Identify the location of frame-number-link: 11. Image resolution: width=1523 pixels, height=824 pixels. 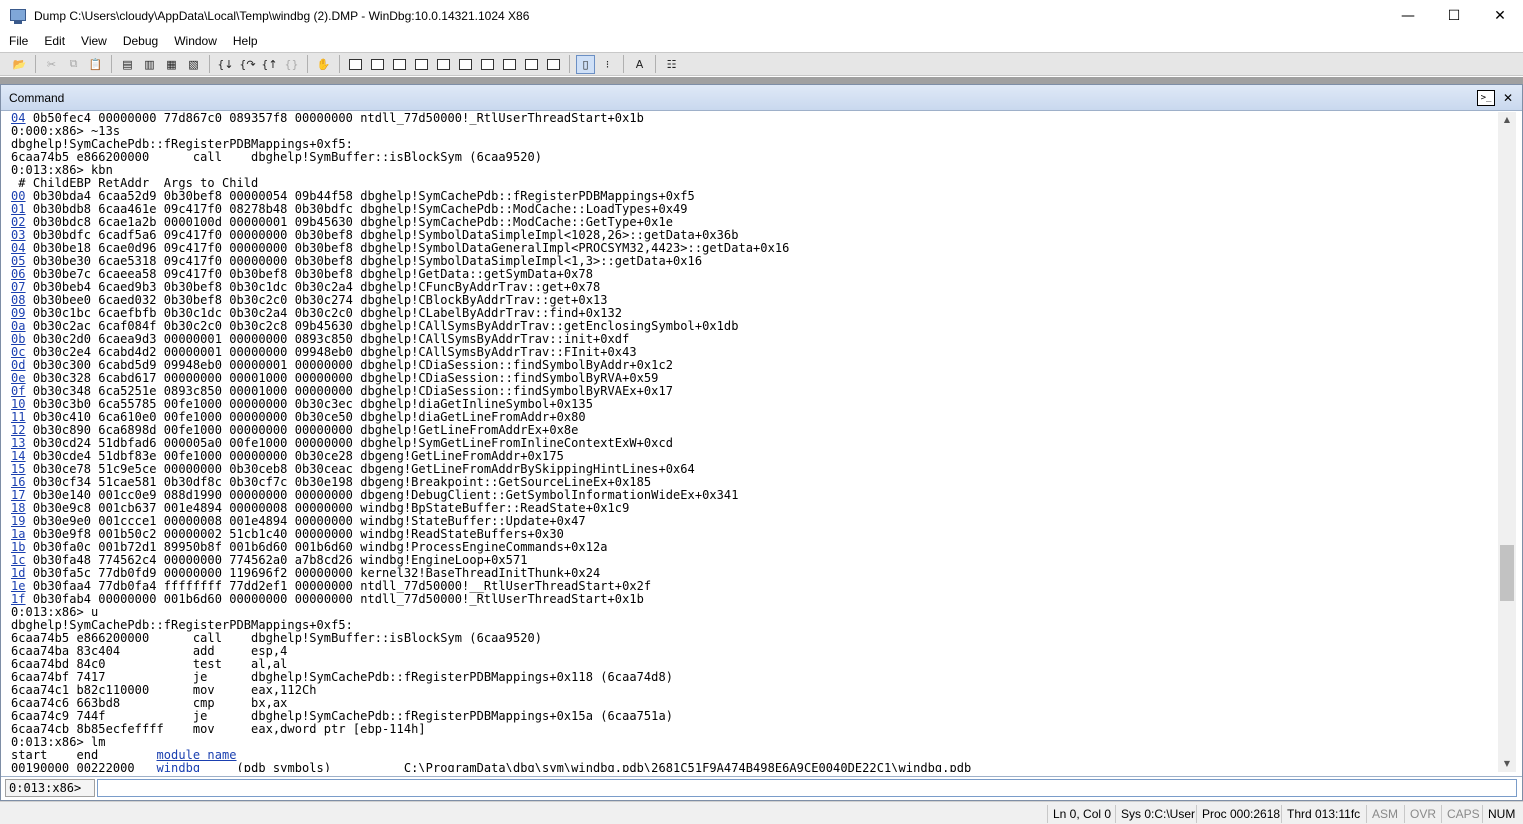
(18, 417).